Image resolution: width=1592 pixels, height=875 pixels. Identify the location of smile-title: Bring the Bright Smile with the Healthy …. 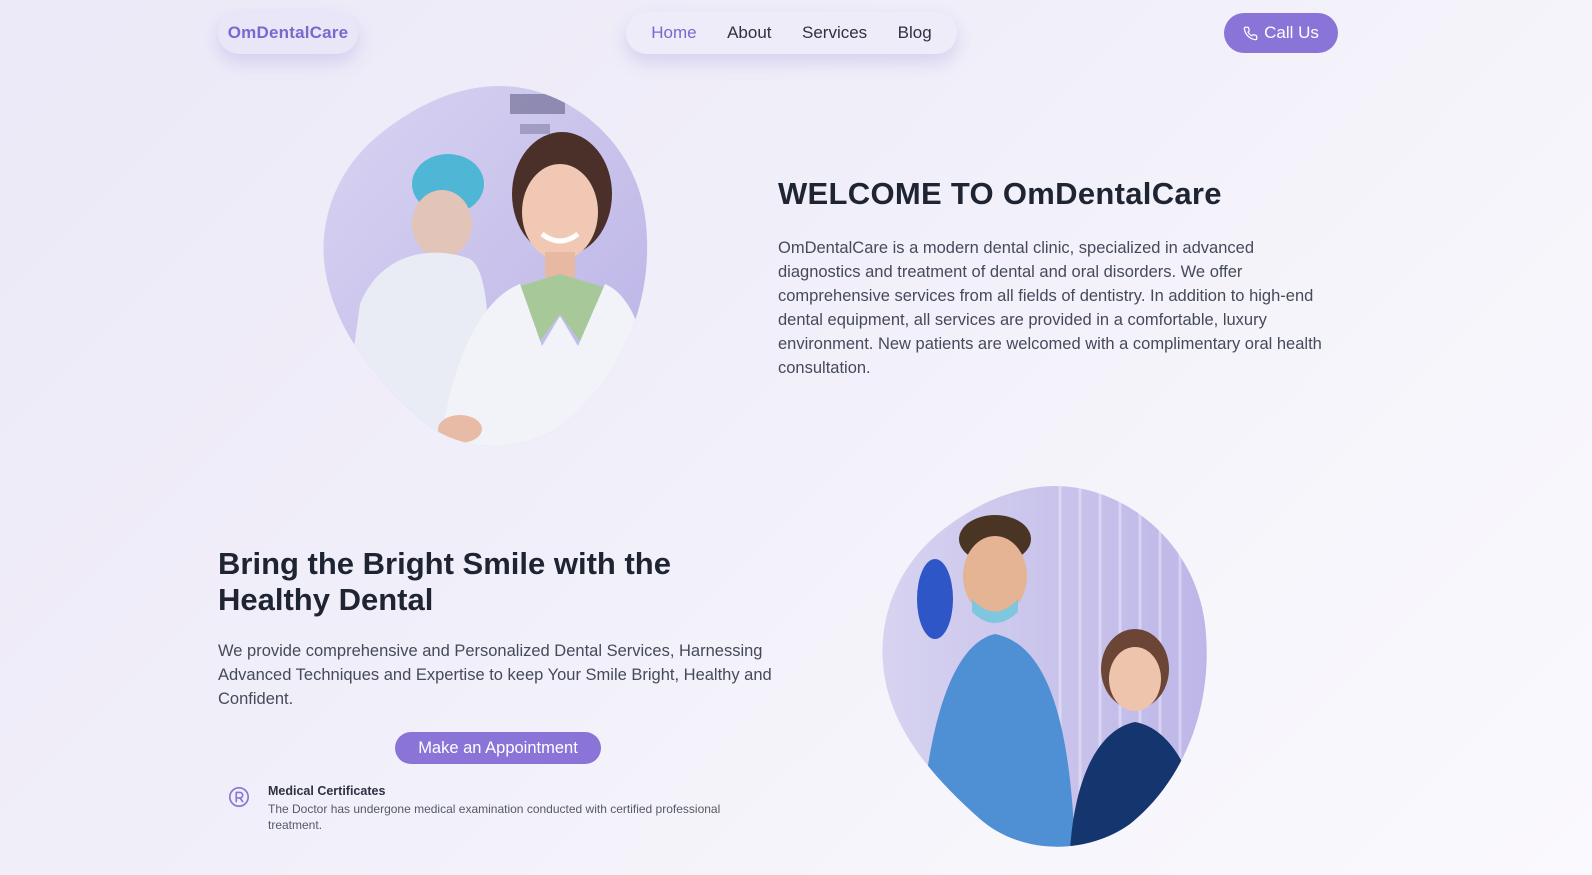
(444, 581).